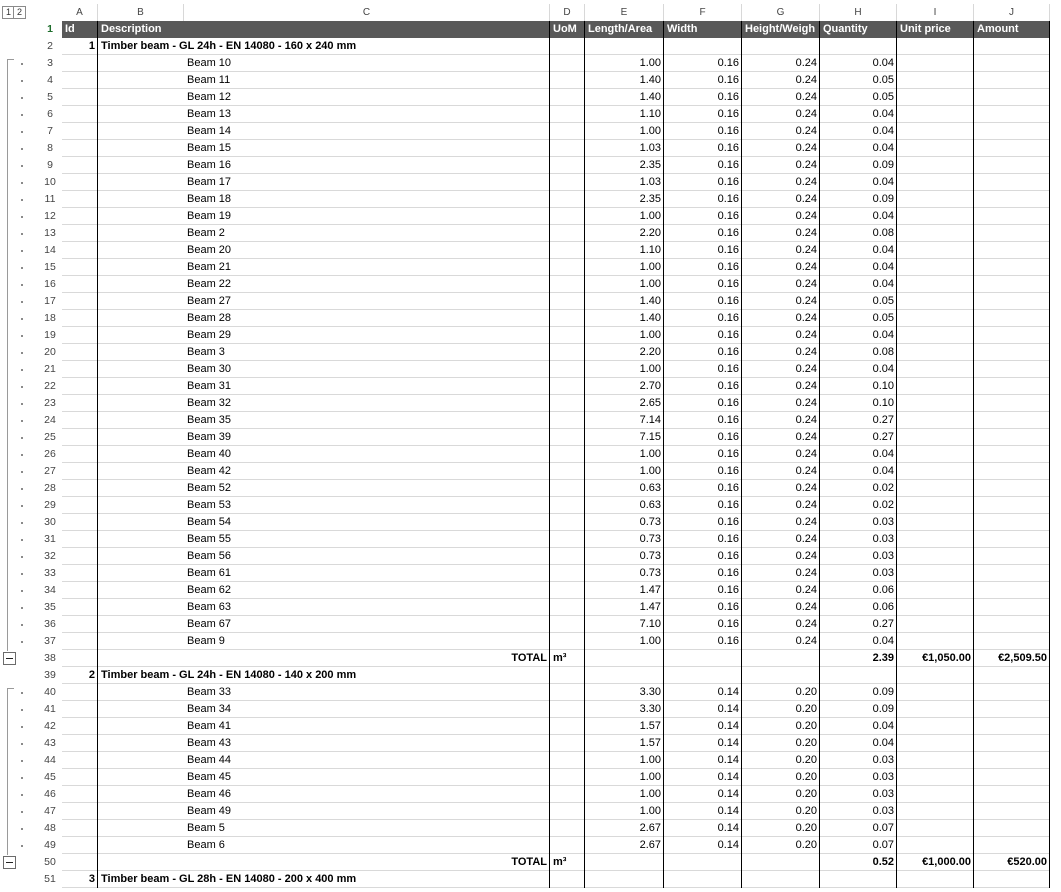 Image resolution: width=1061 pixels, height=892 pixels. What do you see at coordinates (567, 845) in the screenshot?
I see `cell-d49` at bounding box center [567, 845].